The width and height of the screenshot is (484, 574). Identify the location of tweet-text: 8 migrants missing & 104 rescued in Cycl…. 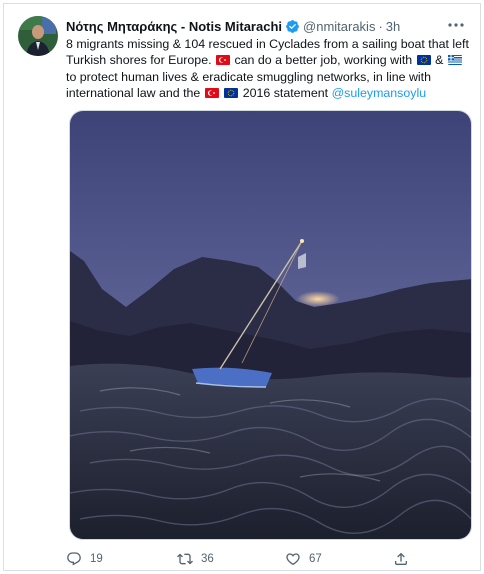
(270, 69).